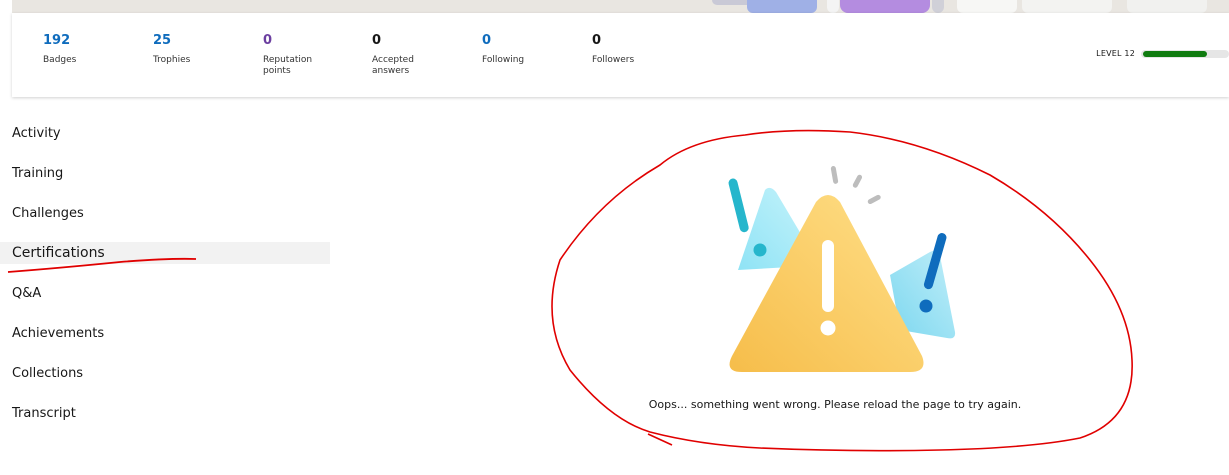 The height and width of the screenshot is (475, 1229). Describe the element at coordinates (527, 49) in the screenshot. I see `stat-following: 0 Following` at that location.